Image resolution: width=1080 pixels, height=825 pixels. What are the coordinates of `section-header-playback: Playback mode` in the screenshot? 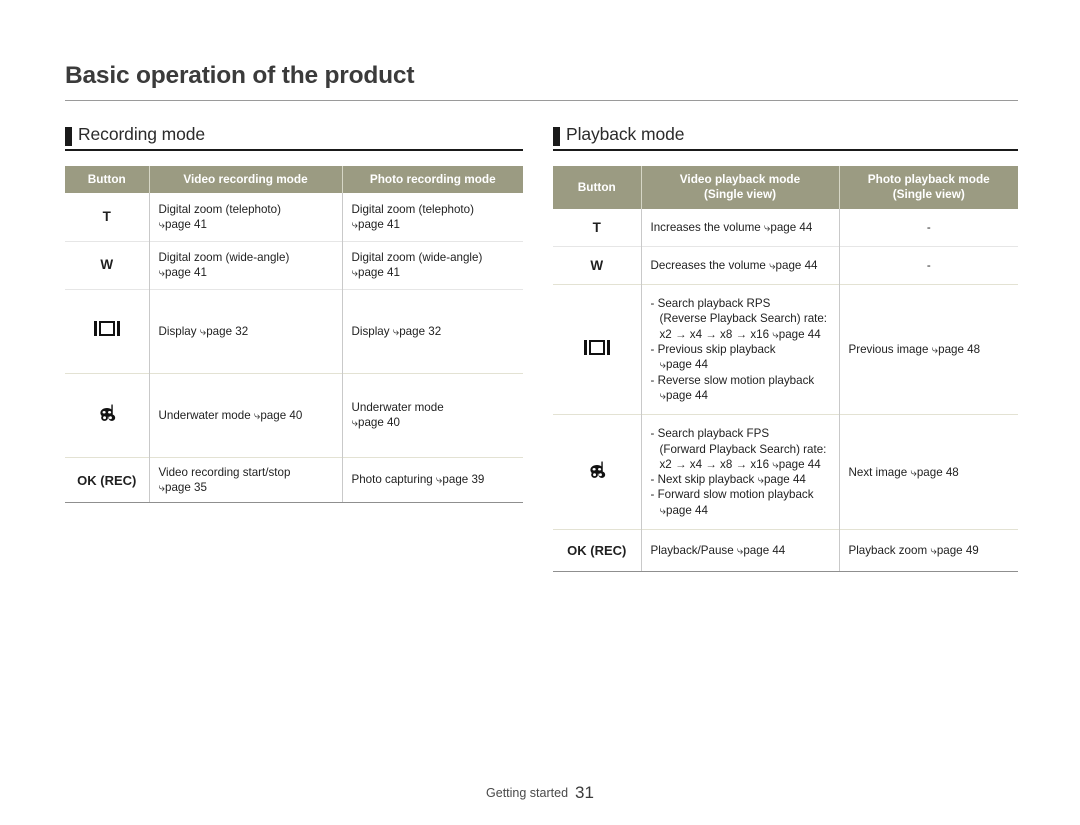 It's located at (785, 137).